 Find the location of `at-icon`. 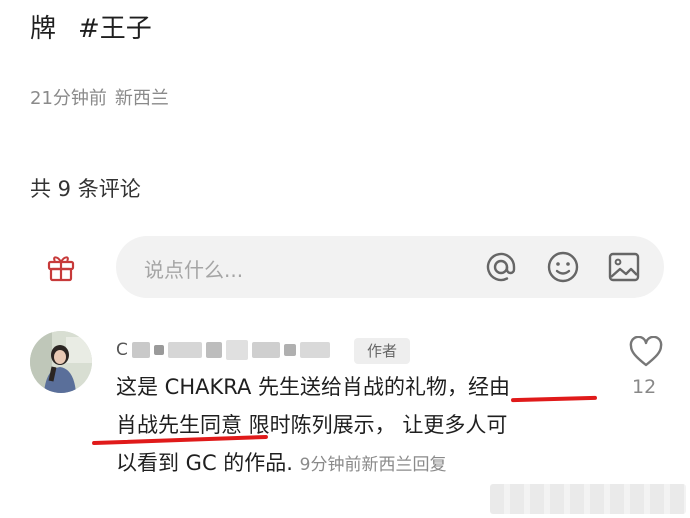

at-icon is located at coordinates (501, 267).